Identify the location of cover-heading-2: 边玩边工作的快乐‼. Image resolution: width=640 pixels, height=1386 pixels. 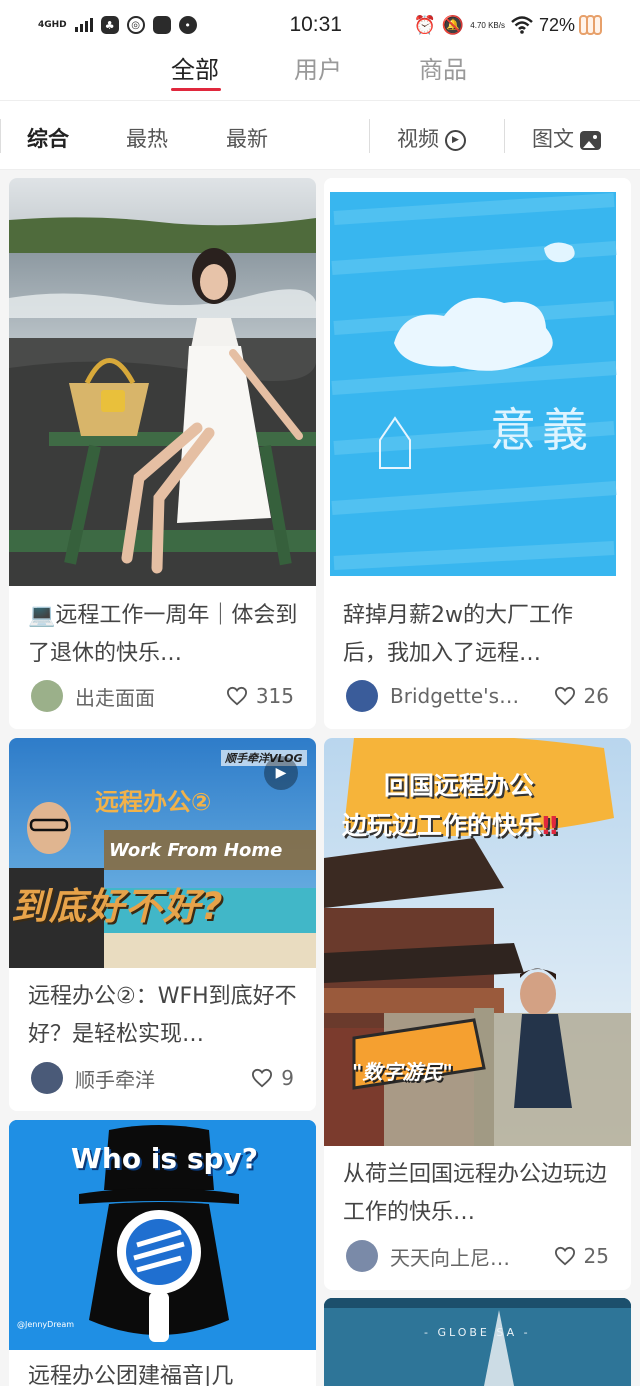
(450, 824).